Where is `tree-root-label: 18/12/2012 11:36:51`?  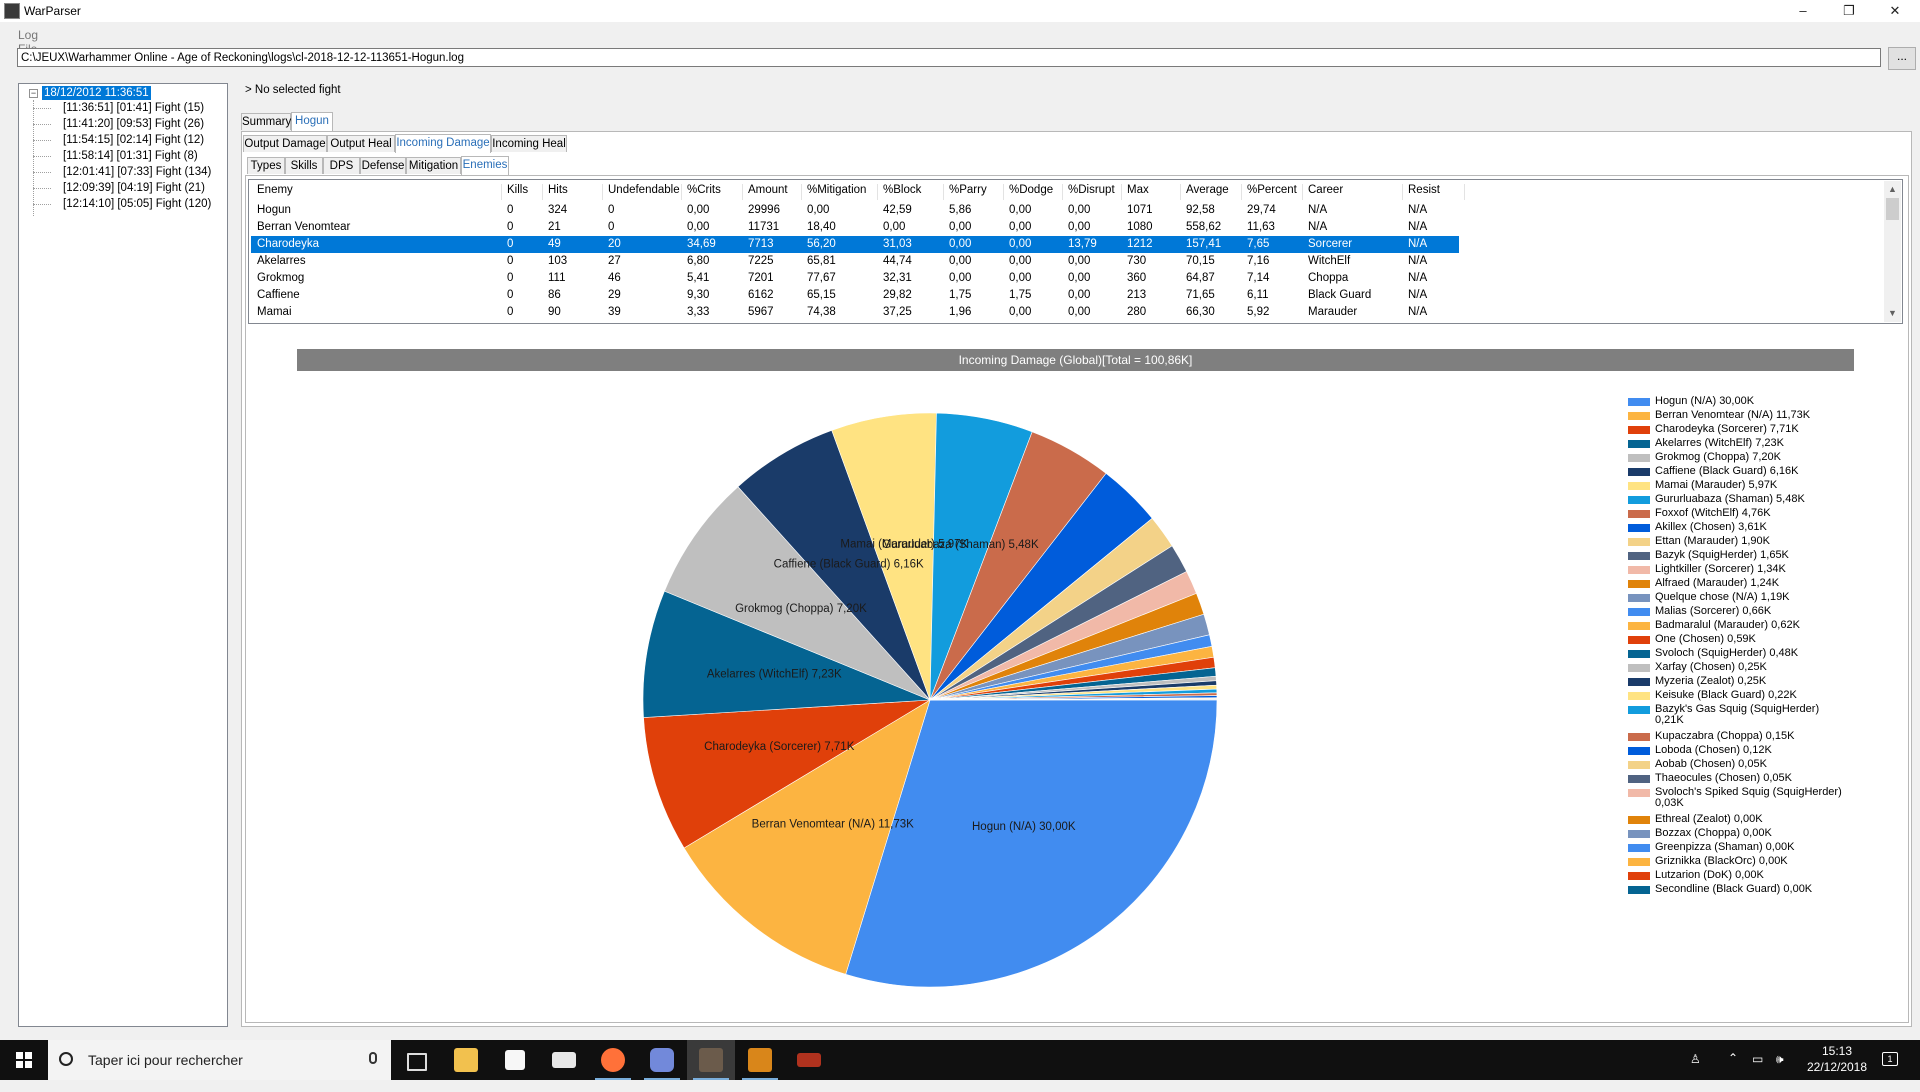 tree-root-label: 18/12/2012 11:36:51 is located at coordinates (96, 93).